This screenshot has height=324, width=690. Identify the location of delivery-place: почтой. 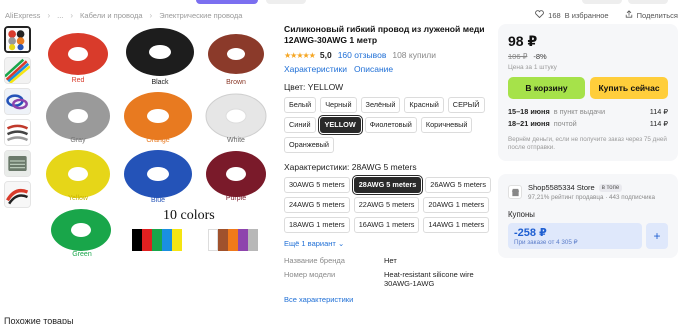
(565, 123).